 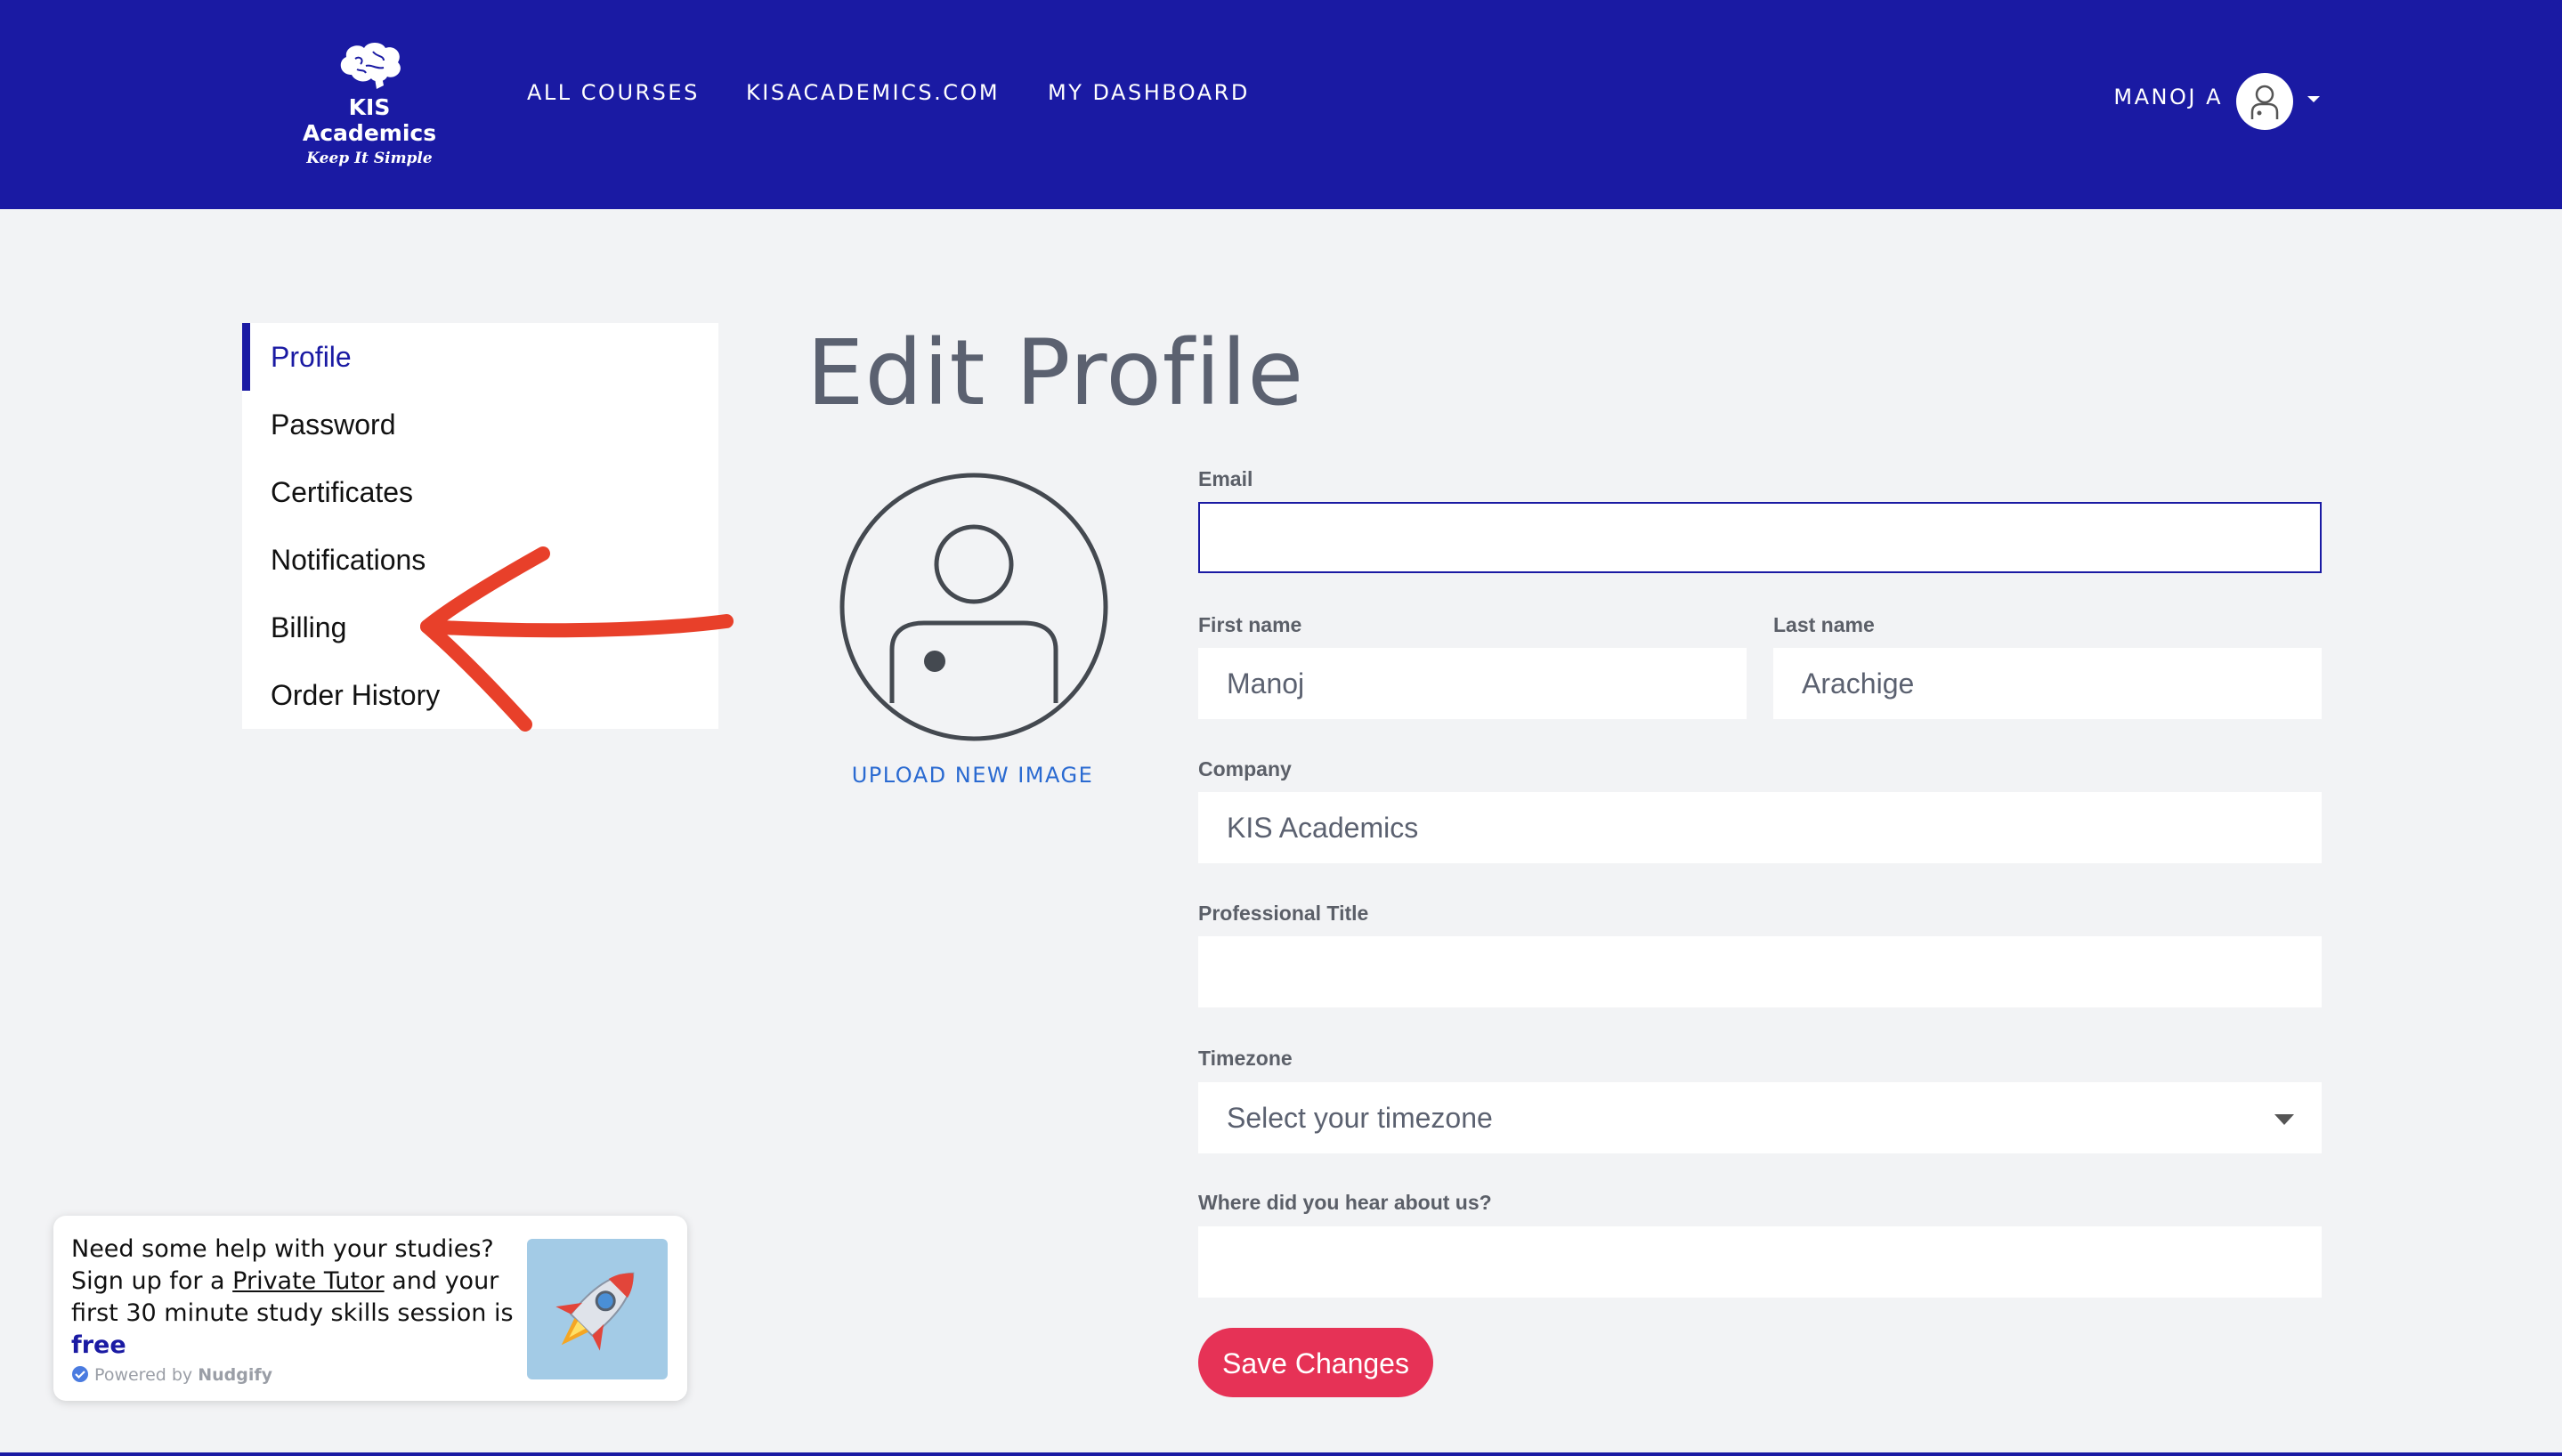 I want to click on user-avatar, so click(x=2264, y=101).